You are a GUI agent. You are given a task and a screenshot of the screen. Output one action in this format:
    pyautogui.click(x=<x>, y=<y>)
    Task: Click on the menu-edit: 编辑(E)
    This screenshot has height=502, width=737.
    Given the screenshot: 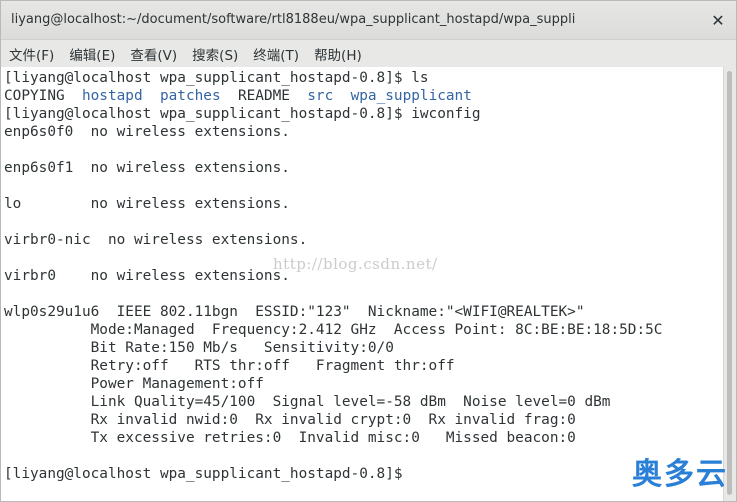 What is the action you would take?
    pyautogui.click(x=91, y=54)
    